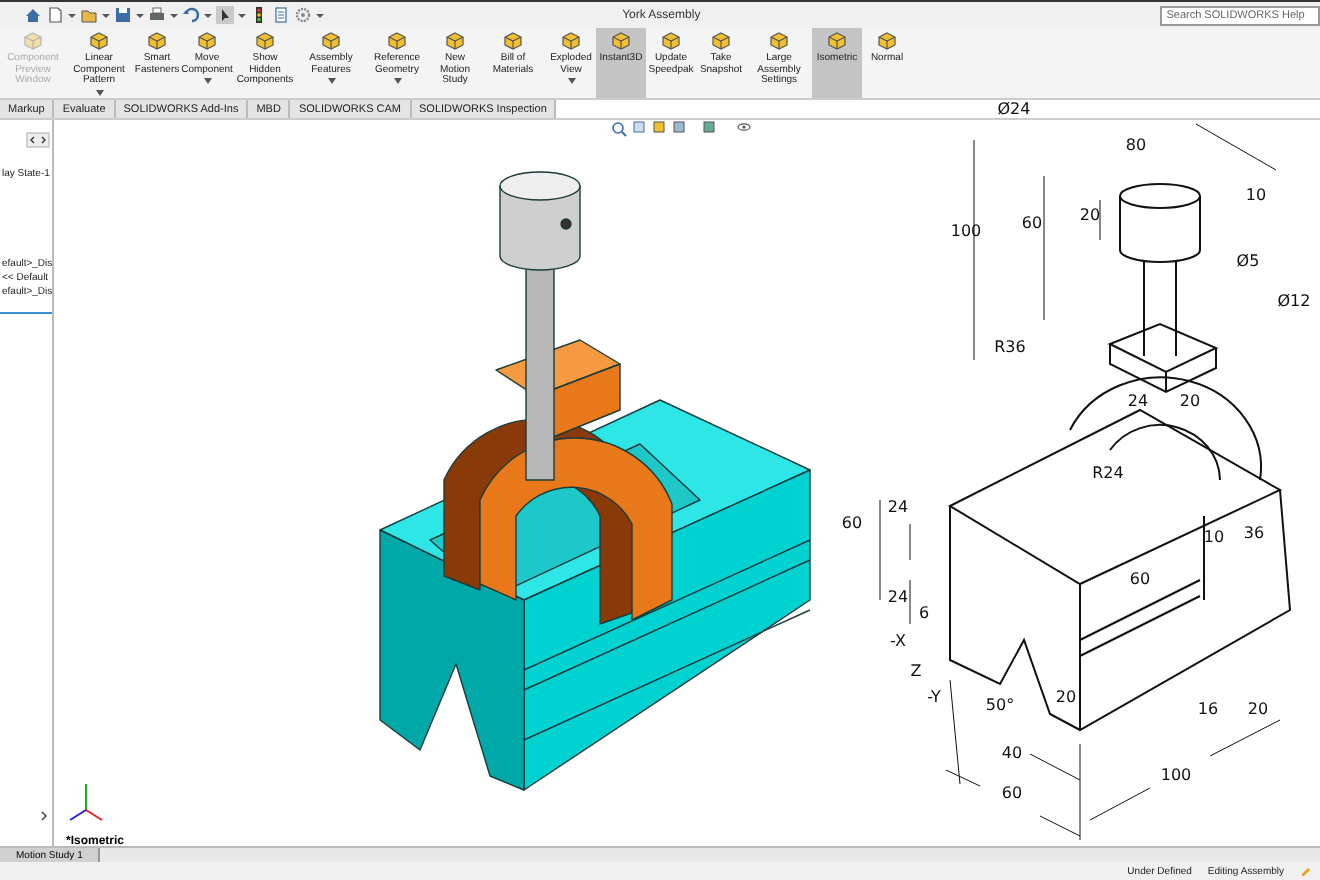 This screenshot has height=880, width=1320. Describe the element at coordinates (191, 15) in the screenshot. I see `undo-icon` at that location.